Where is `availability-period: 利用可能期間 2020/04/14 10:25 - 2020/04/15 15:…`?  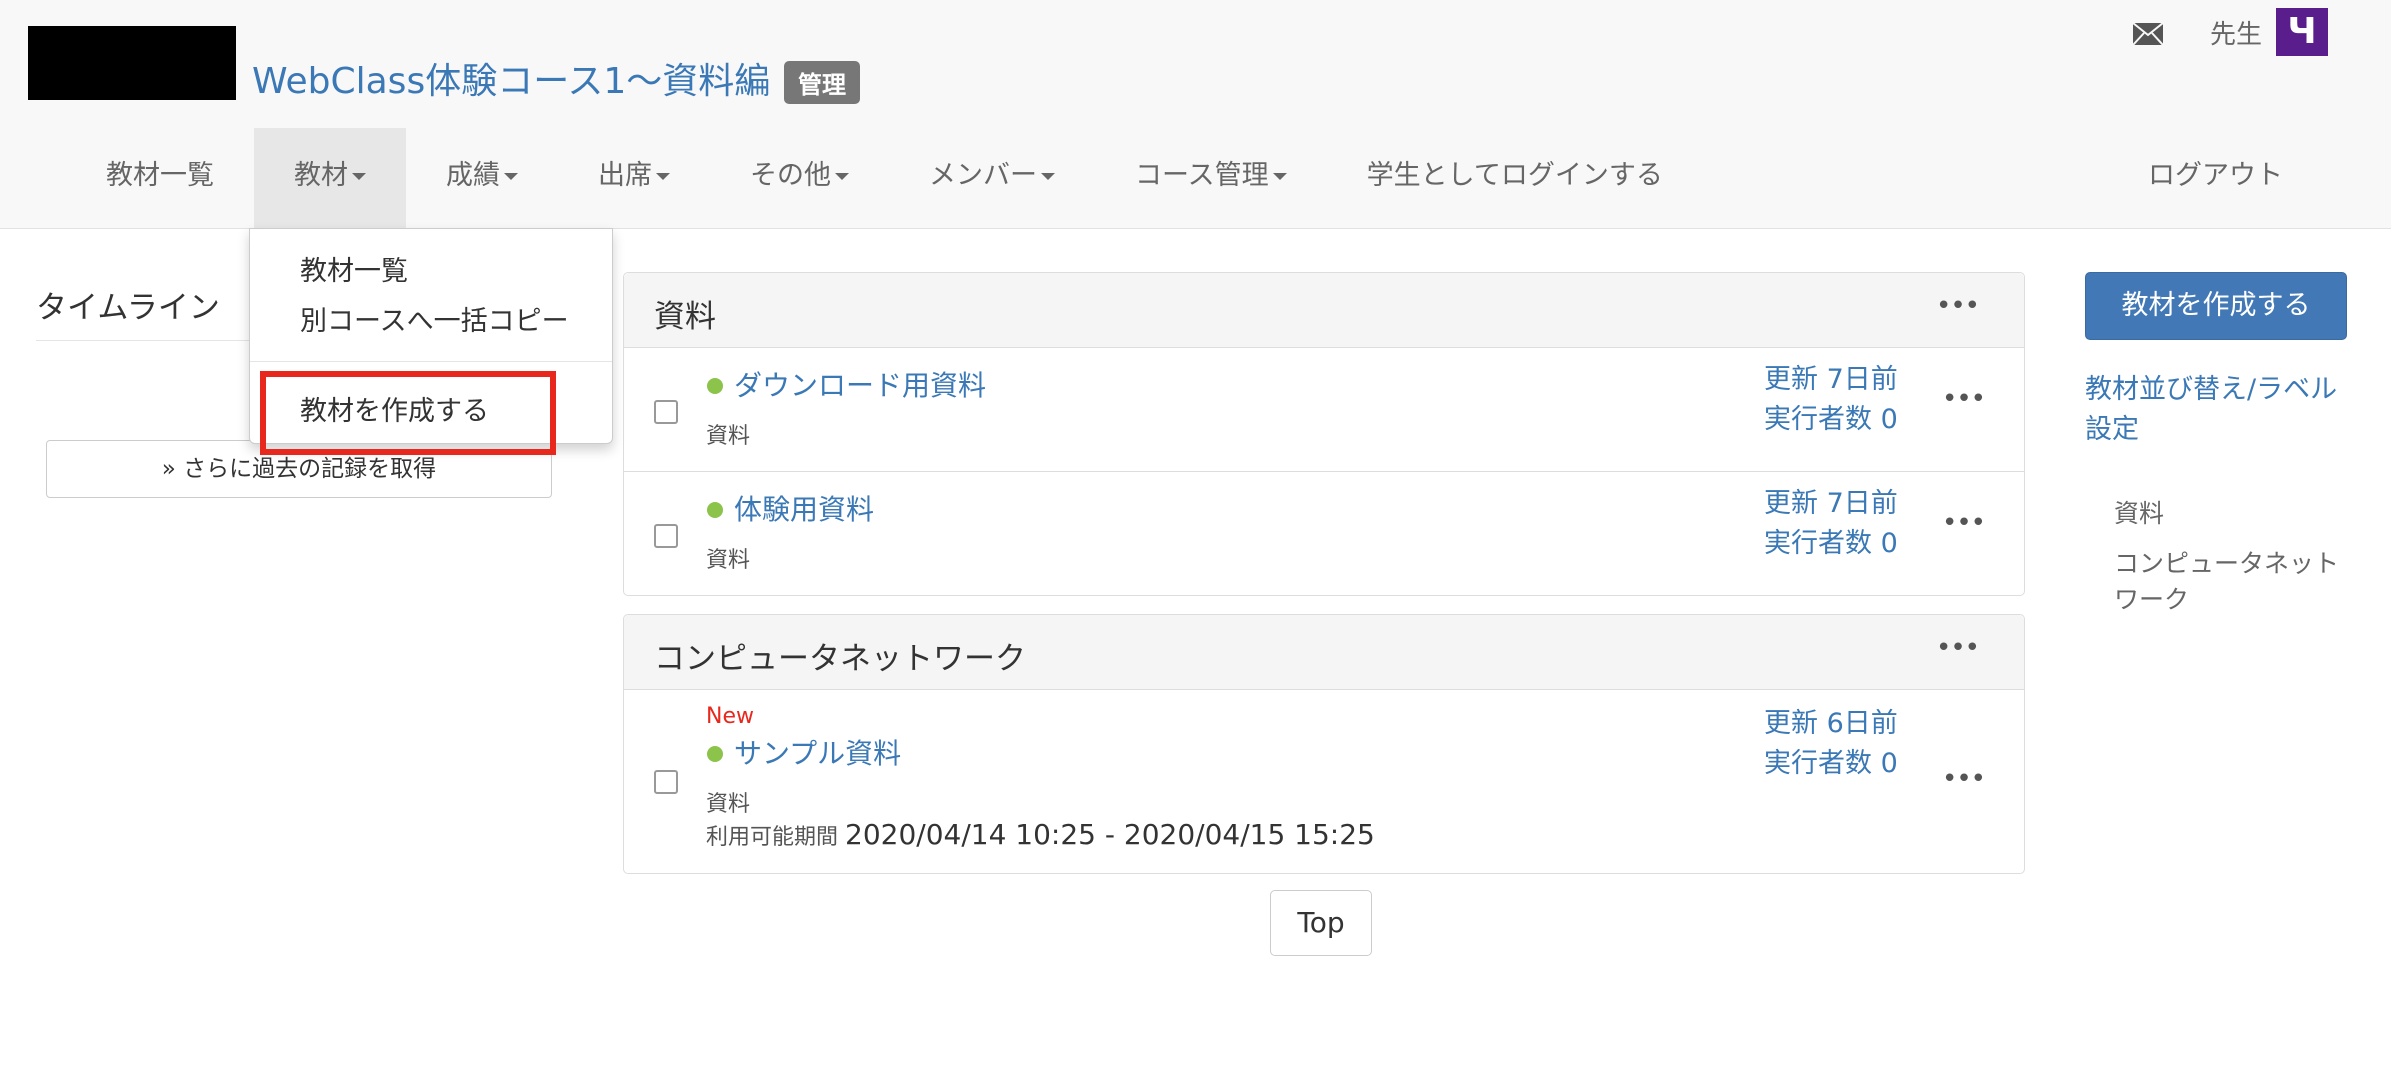 availability-period: 利用可能期間 2020/04/14 10:25 - 2020/04/15 15:… is located at coordinates (1040, 834).